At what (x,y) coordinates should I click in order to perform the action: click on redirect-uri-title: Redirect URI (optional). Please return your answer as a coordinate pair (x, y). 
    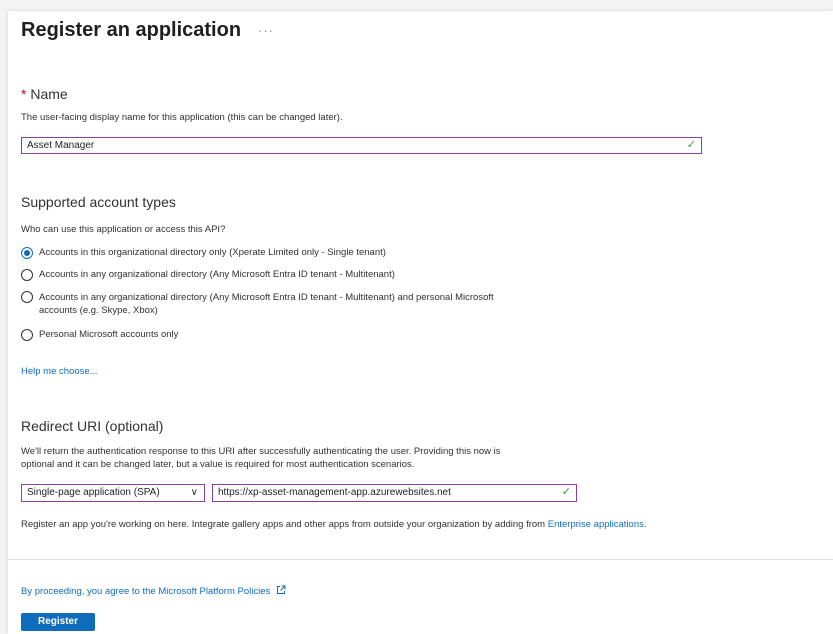
    Looking at the image, I should click on (92, 426).